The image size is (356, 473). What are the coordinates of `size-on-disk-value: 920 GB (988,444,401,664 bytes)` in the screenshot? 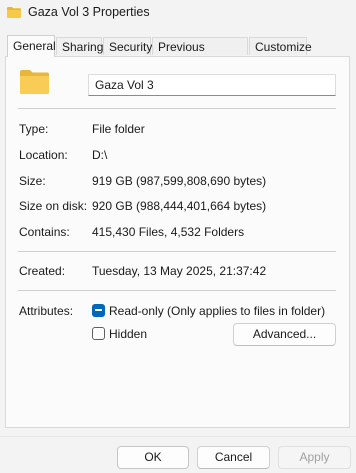 It's located at (179, 206).